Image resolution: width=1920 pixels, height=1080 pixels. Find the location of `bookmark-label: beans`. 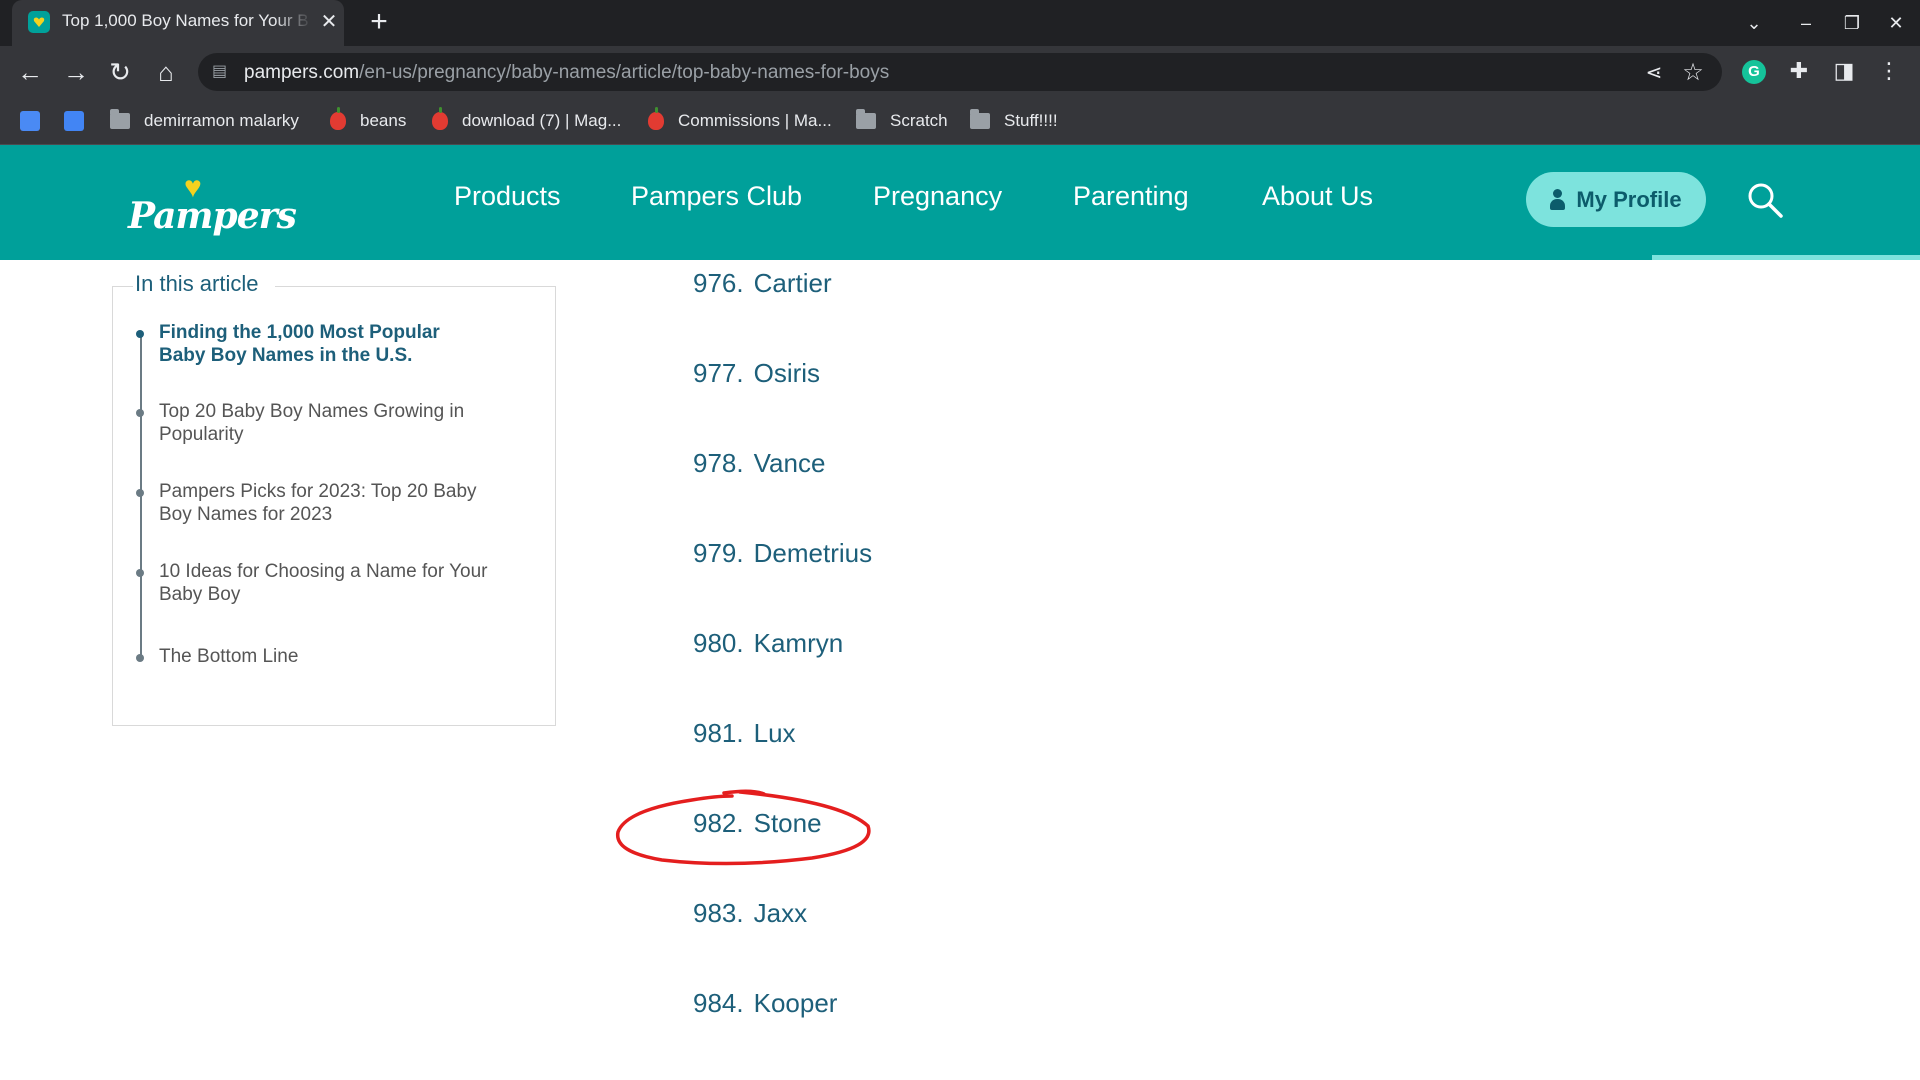

bookmark-label: beans is located at coordinates (383, 120).